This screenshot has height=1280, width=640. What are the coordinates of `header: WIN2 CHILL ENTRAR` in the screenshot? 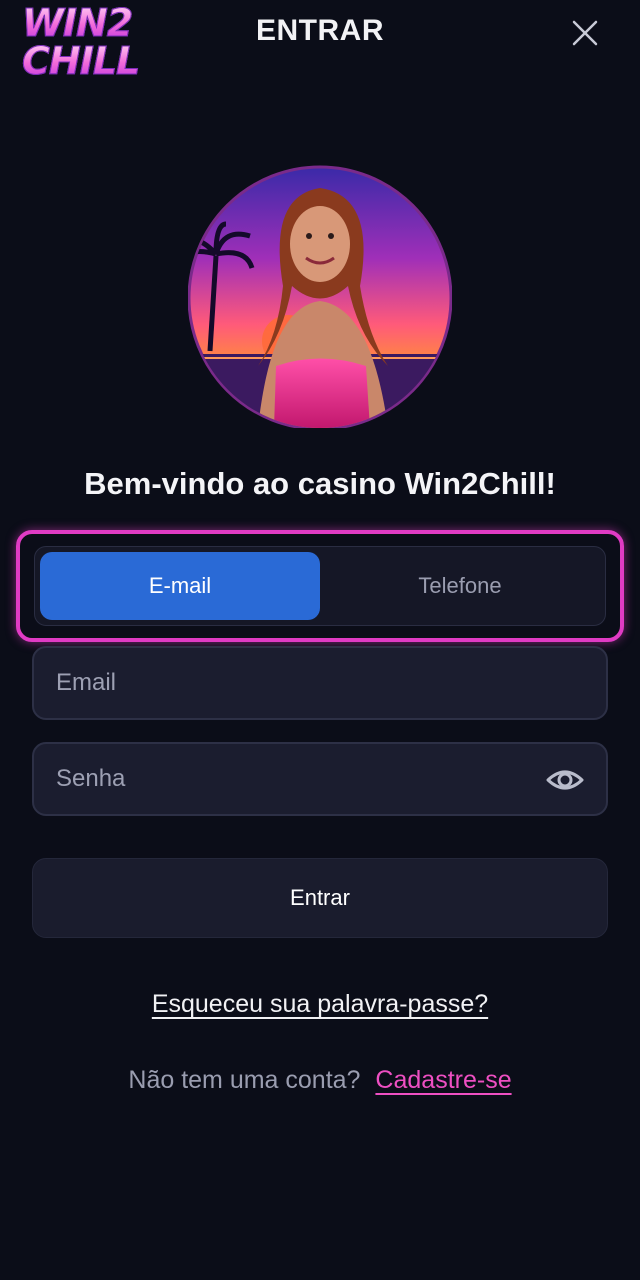 It's located at (320, 40).